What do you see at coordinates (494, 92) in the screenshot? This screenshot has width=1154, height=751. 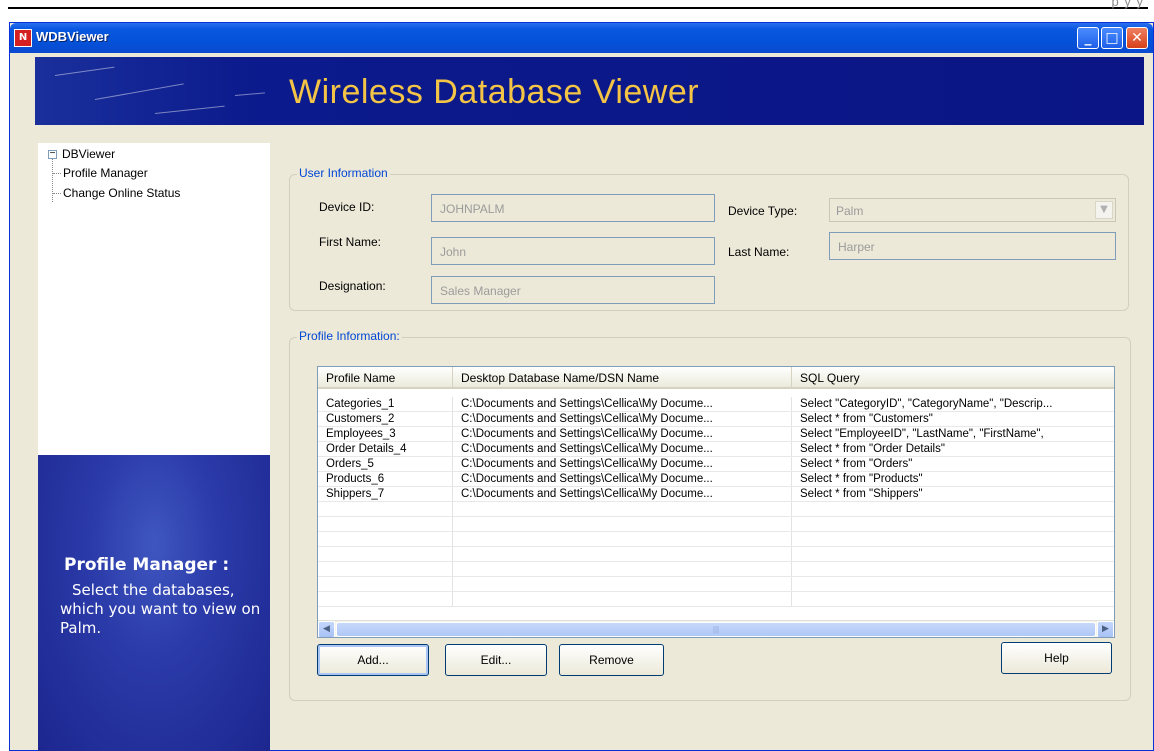 I see `banner-title: Wireless Database Viewer` at bounding box center [494, 92].